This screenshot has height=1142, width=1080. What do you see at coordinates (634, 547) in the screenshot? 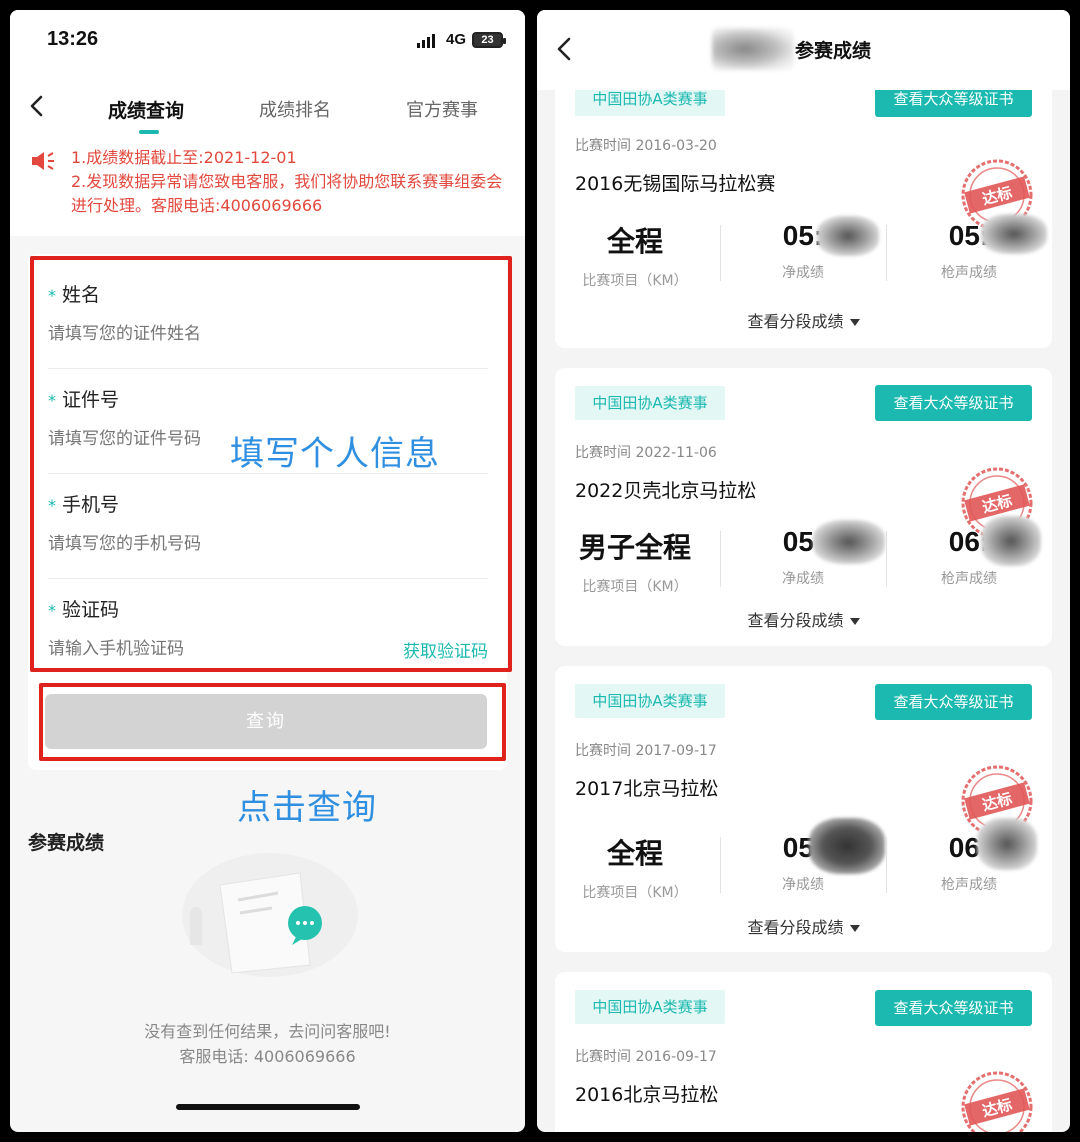
I see `event-value: 男子全程` at bounding box center [634, 547].